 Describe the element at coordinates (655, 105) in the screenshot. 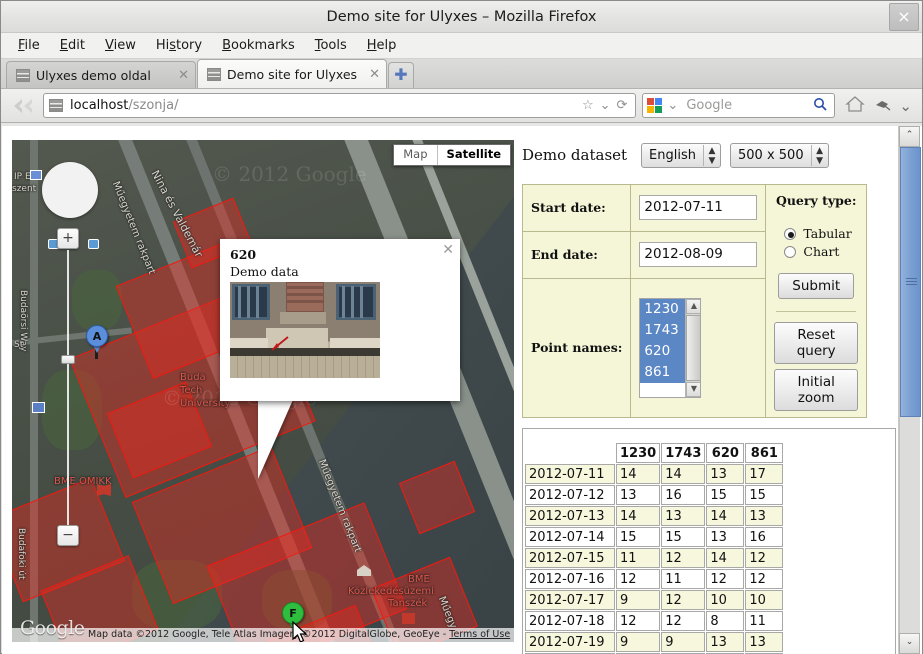

I see `google-logo-icon` at that location.